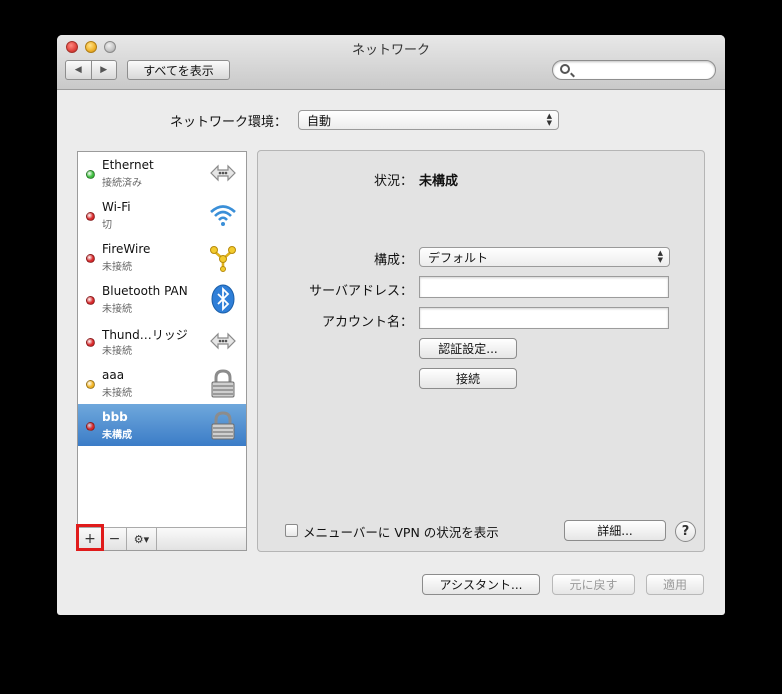  Describe the element at coordinates (291, 530) in the screenshot. I see `show-vpn-status-checkbox` at that location.